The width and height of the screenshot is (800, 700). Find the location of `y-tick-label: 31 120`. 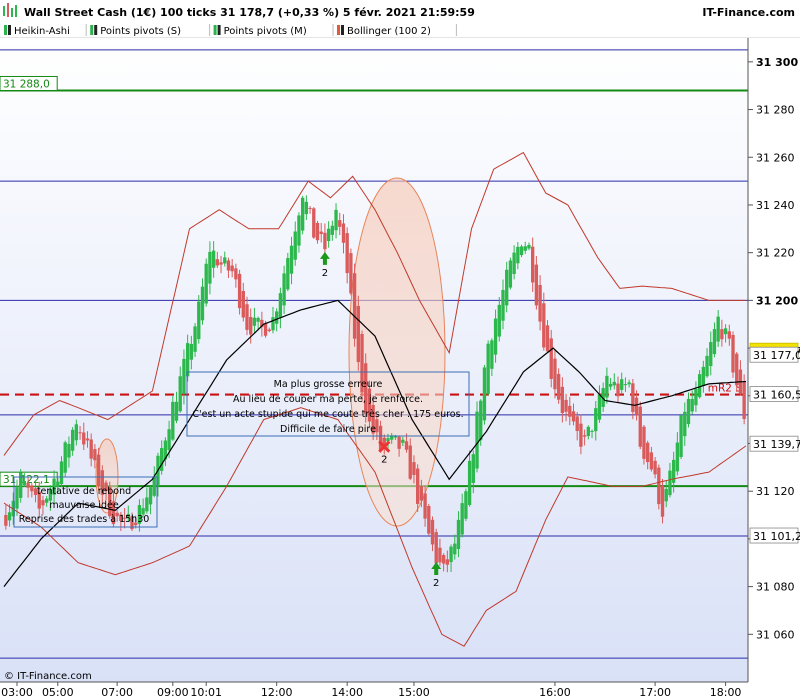

y-tick-label: 31 120 is located at coordinates (775, 491).